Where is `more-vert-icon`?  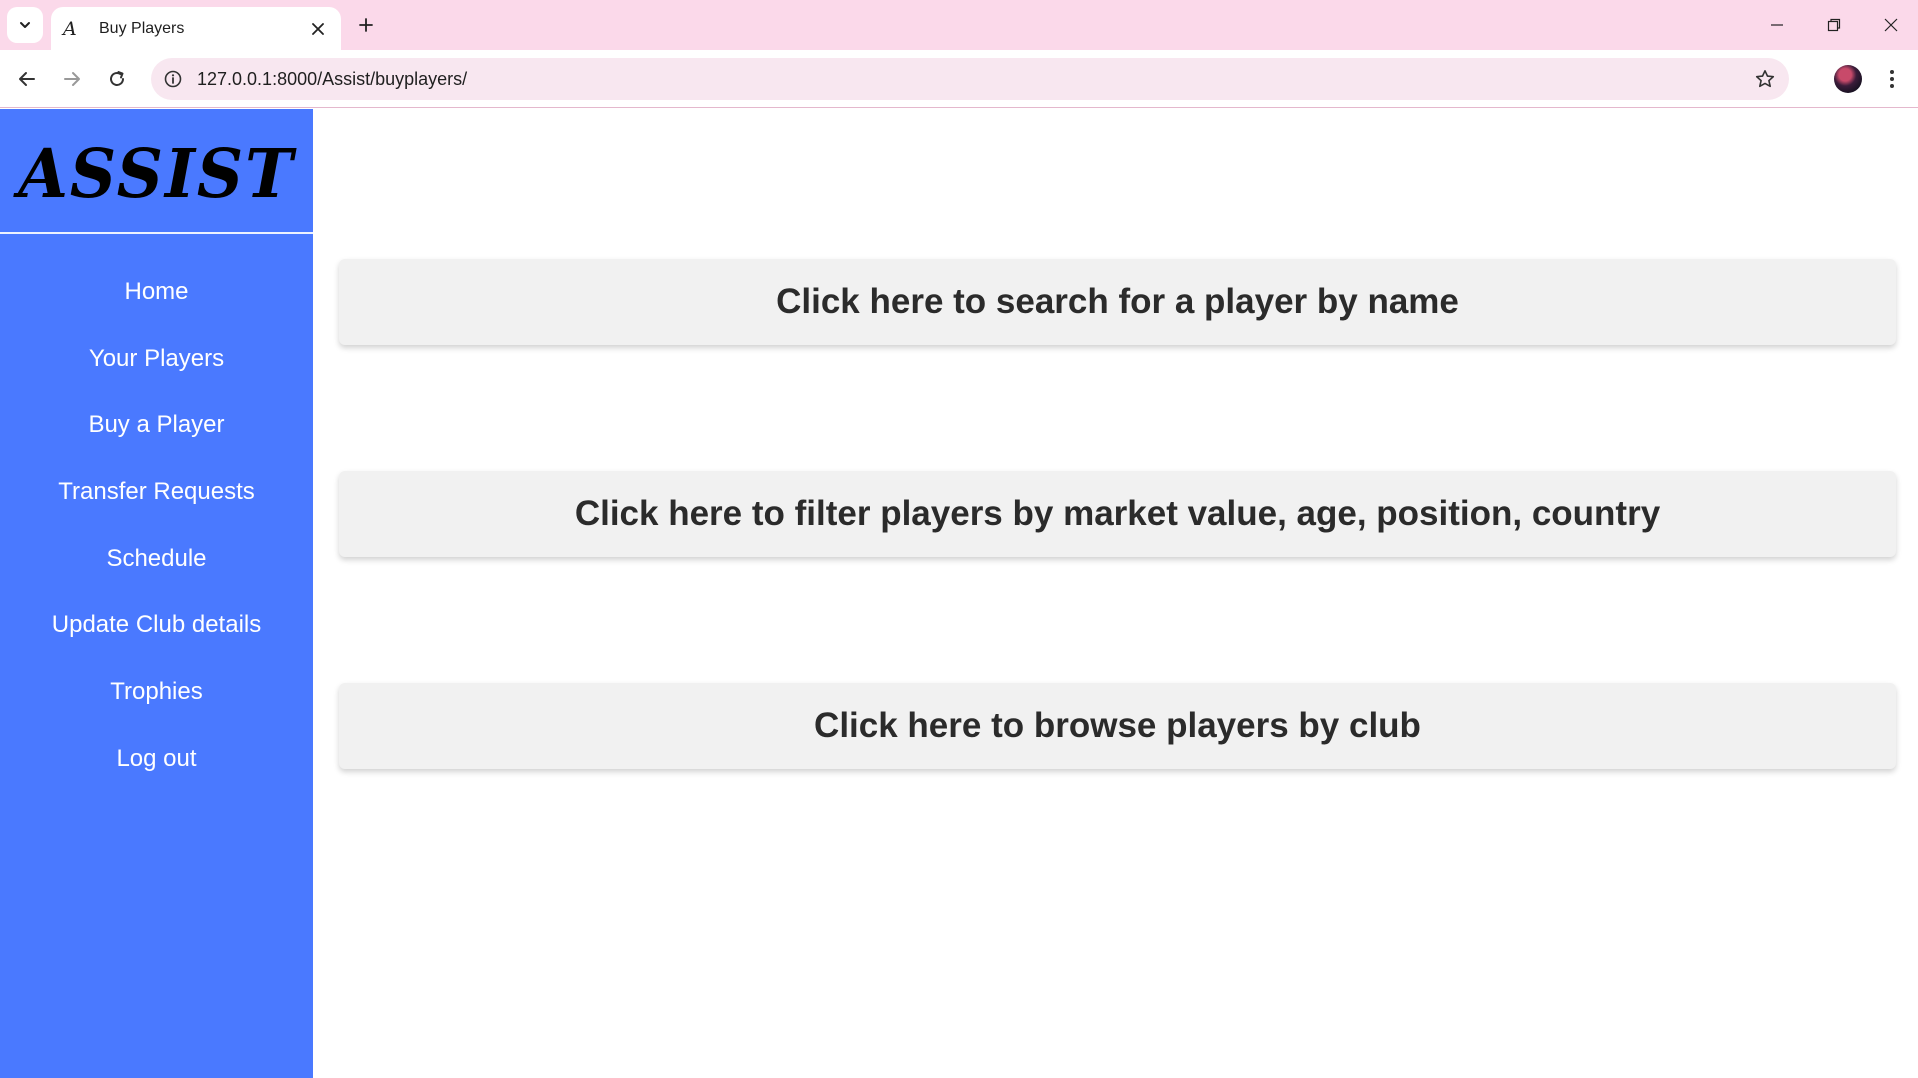
more-vert-icon is located at coordinates (1892, 79).